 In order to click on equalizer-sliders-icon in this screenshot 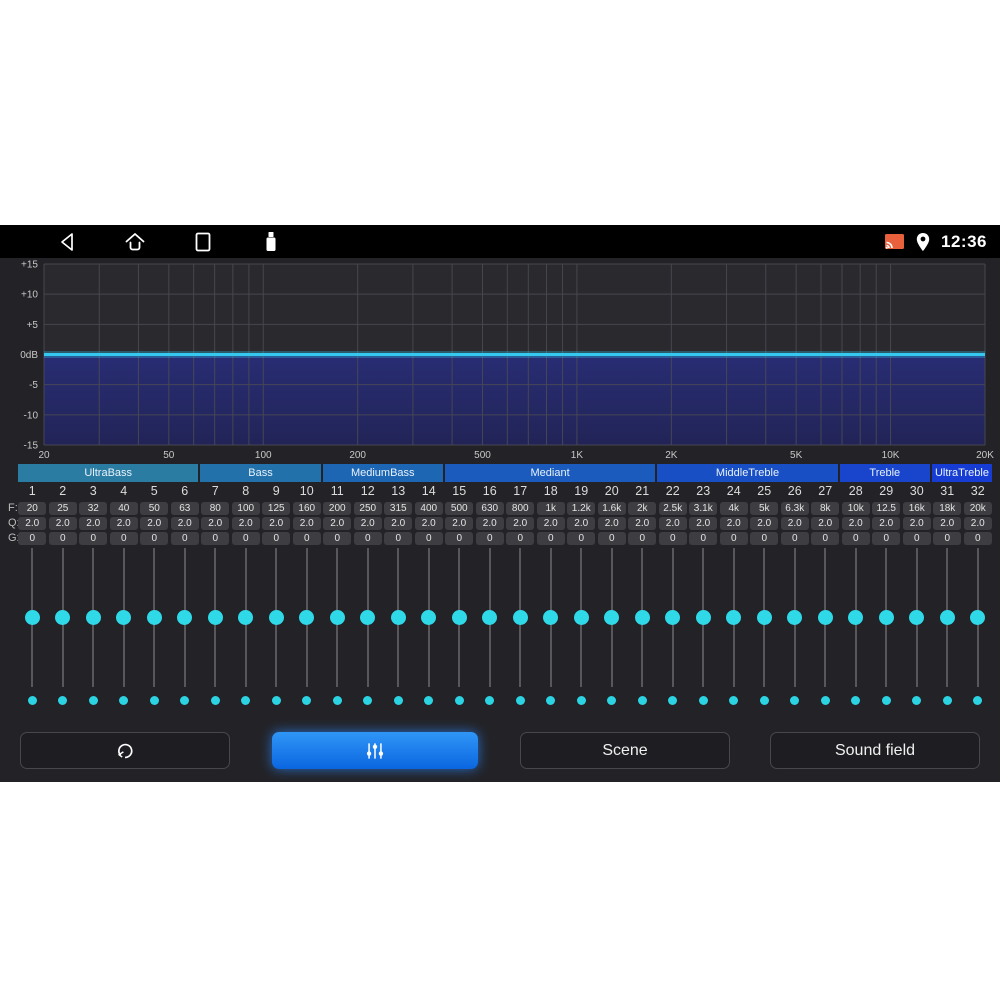, I will do `click(375, 751)`.